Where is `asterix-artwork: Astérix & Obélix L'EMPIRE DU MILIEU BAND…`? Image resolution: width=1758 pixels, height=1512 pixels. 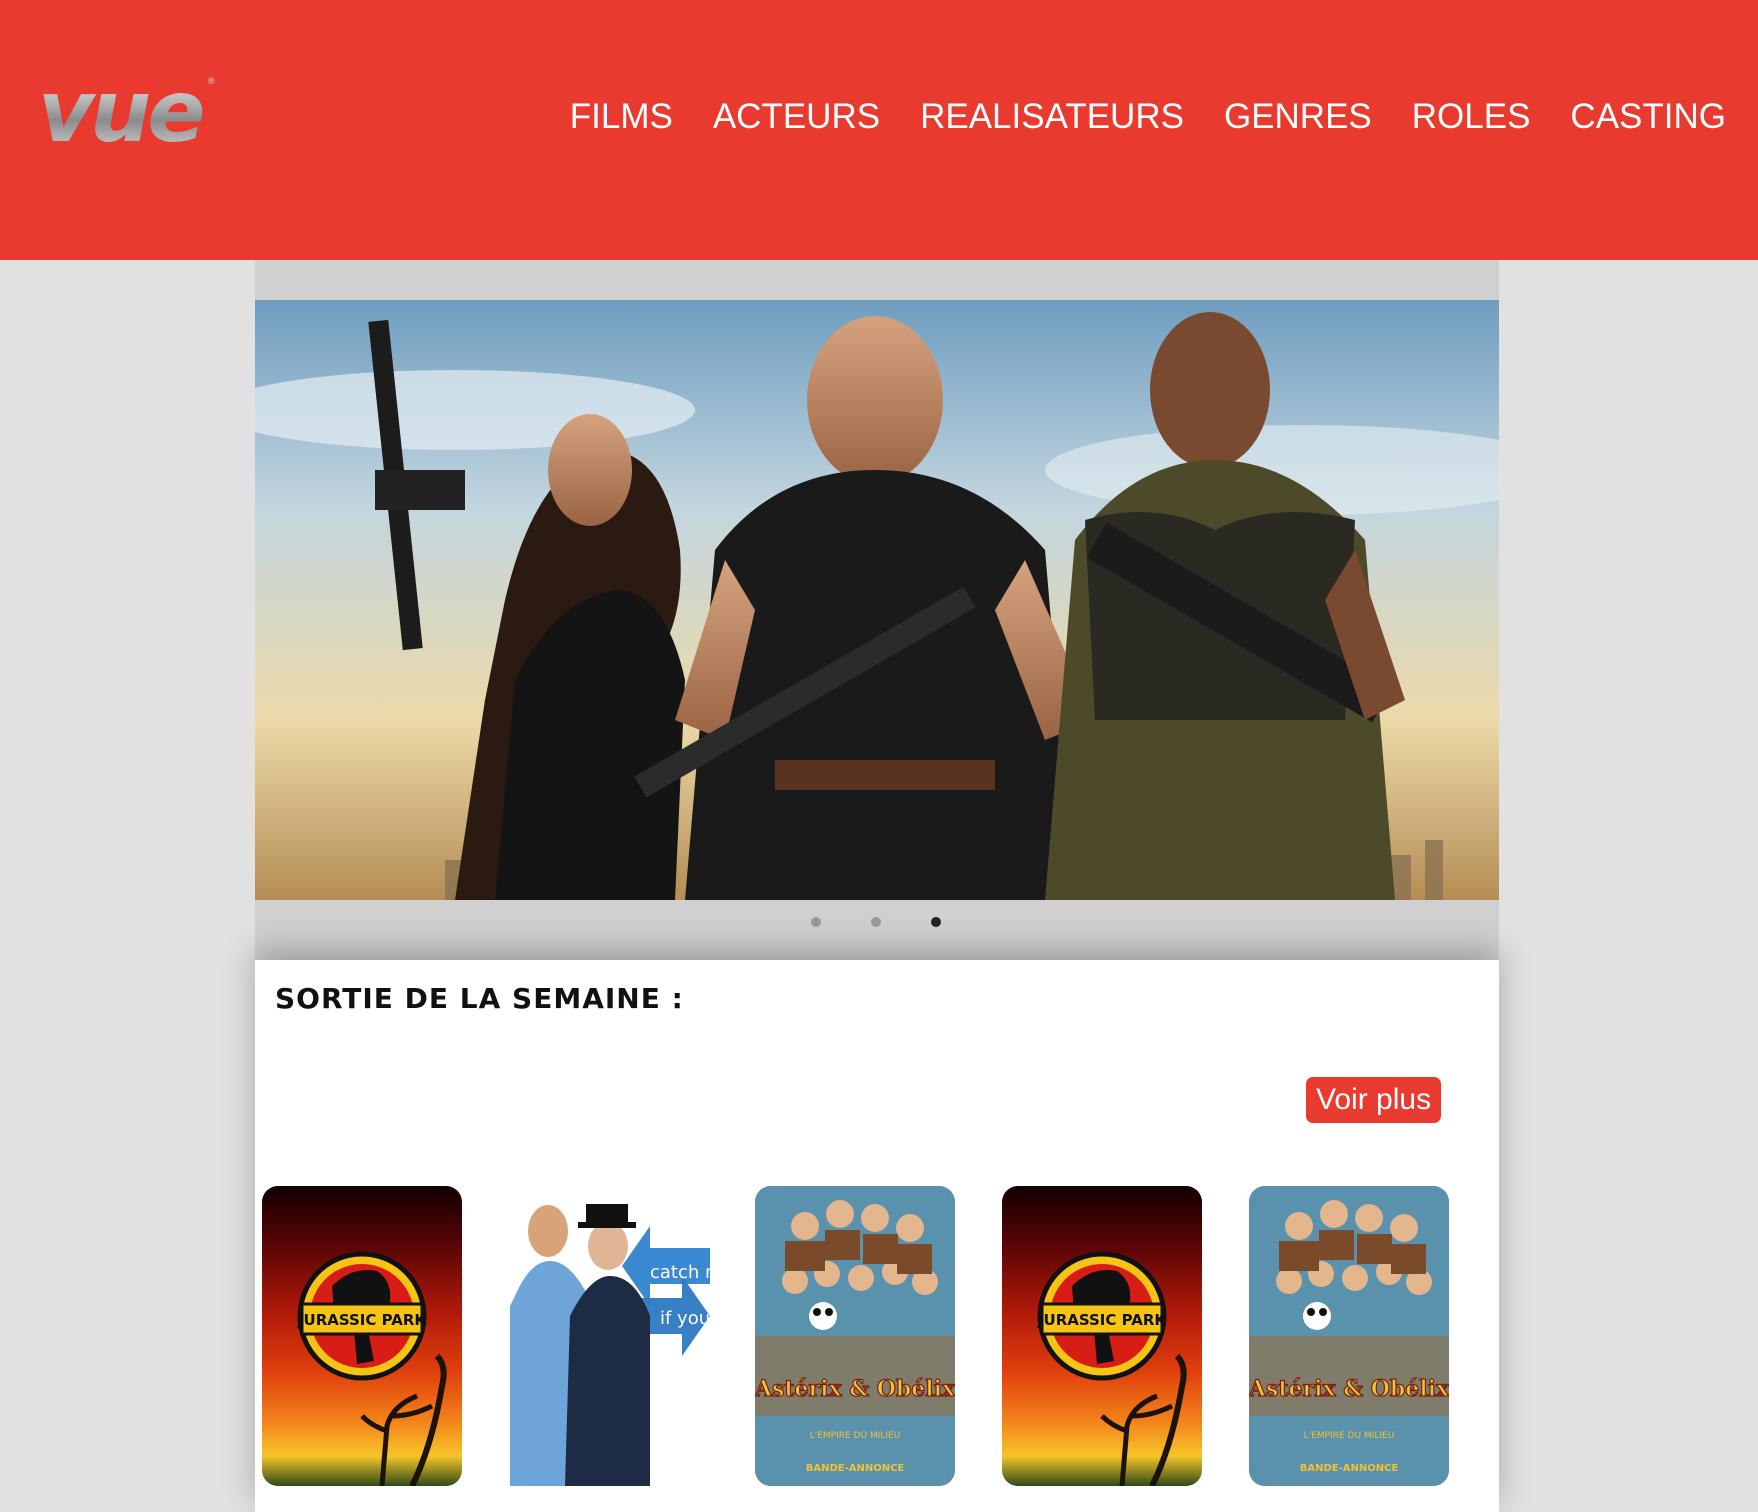 asterix-artwork: Astérix & Obélix L'EMPIRE DU MILIEU BAND… is located at coordinates (855, 1336).